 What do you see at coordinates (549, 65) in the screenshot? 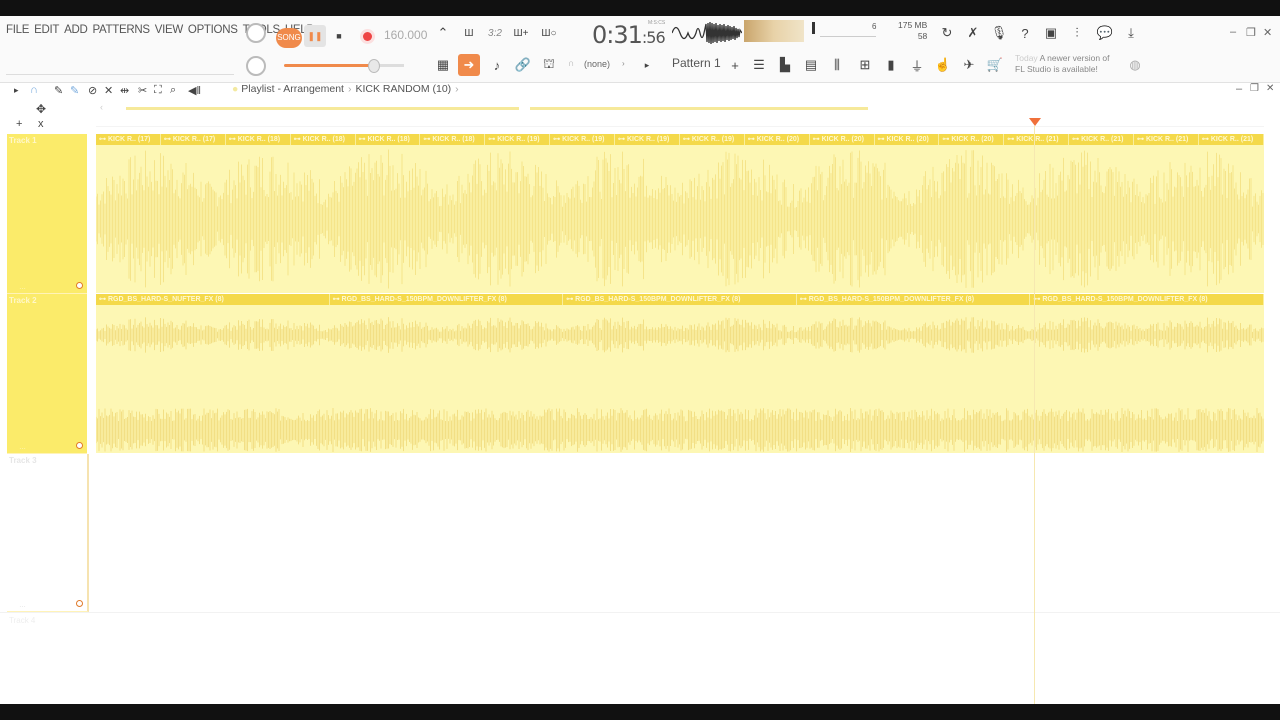
I see `stamp-button: ⛫` at bounding box center [549, 65].